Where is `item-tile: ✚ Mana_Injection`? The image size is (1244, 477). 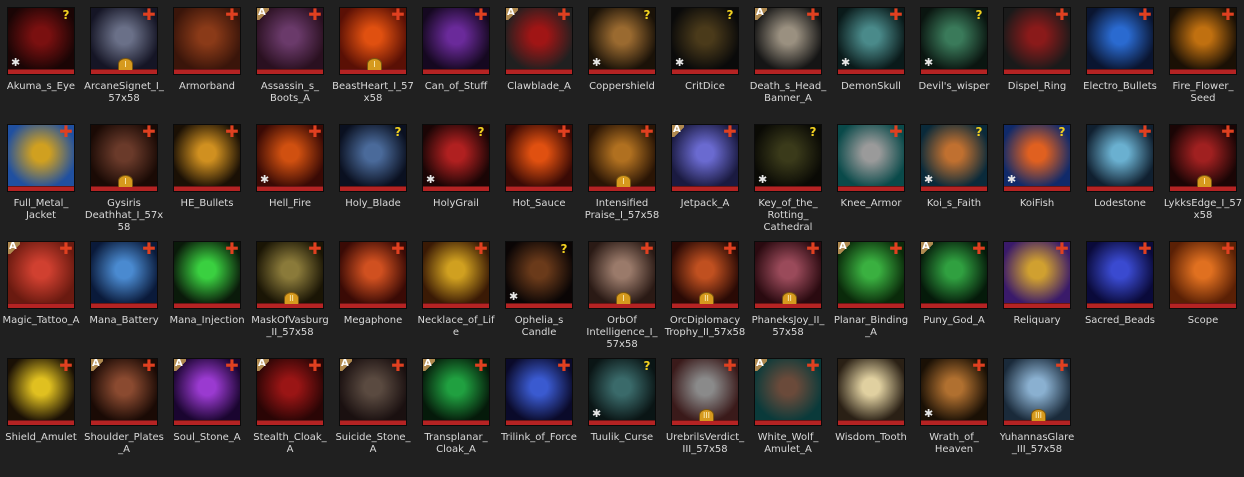
item-tile: ✚ Mana_Injection is located at coordinates (207, 291).